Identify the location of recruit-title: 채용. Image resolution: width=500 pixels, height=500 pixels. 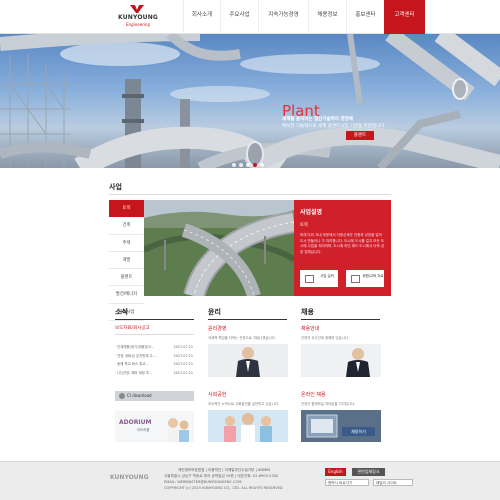
(307, 312).